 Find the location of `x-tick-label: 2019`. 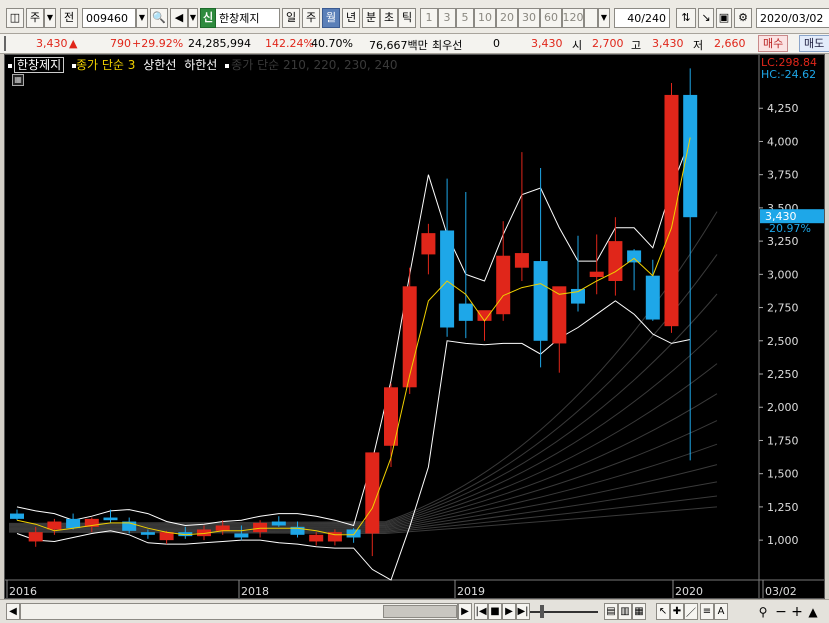

x-tick-label: 2019 is located at coordinates (471, 591).